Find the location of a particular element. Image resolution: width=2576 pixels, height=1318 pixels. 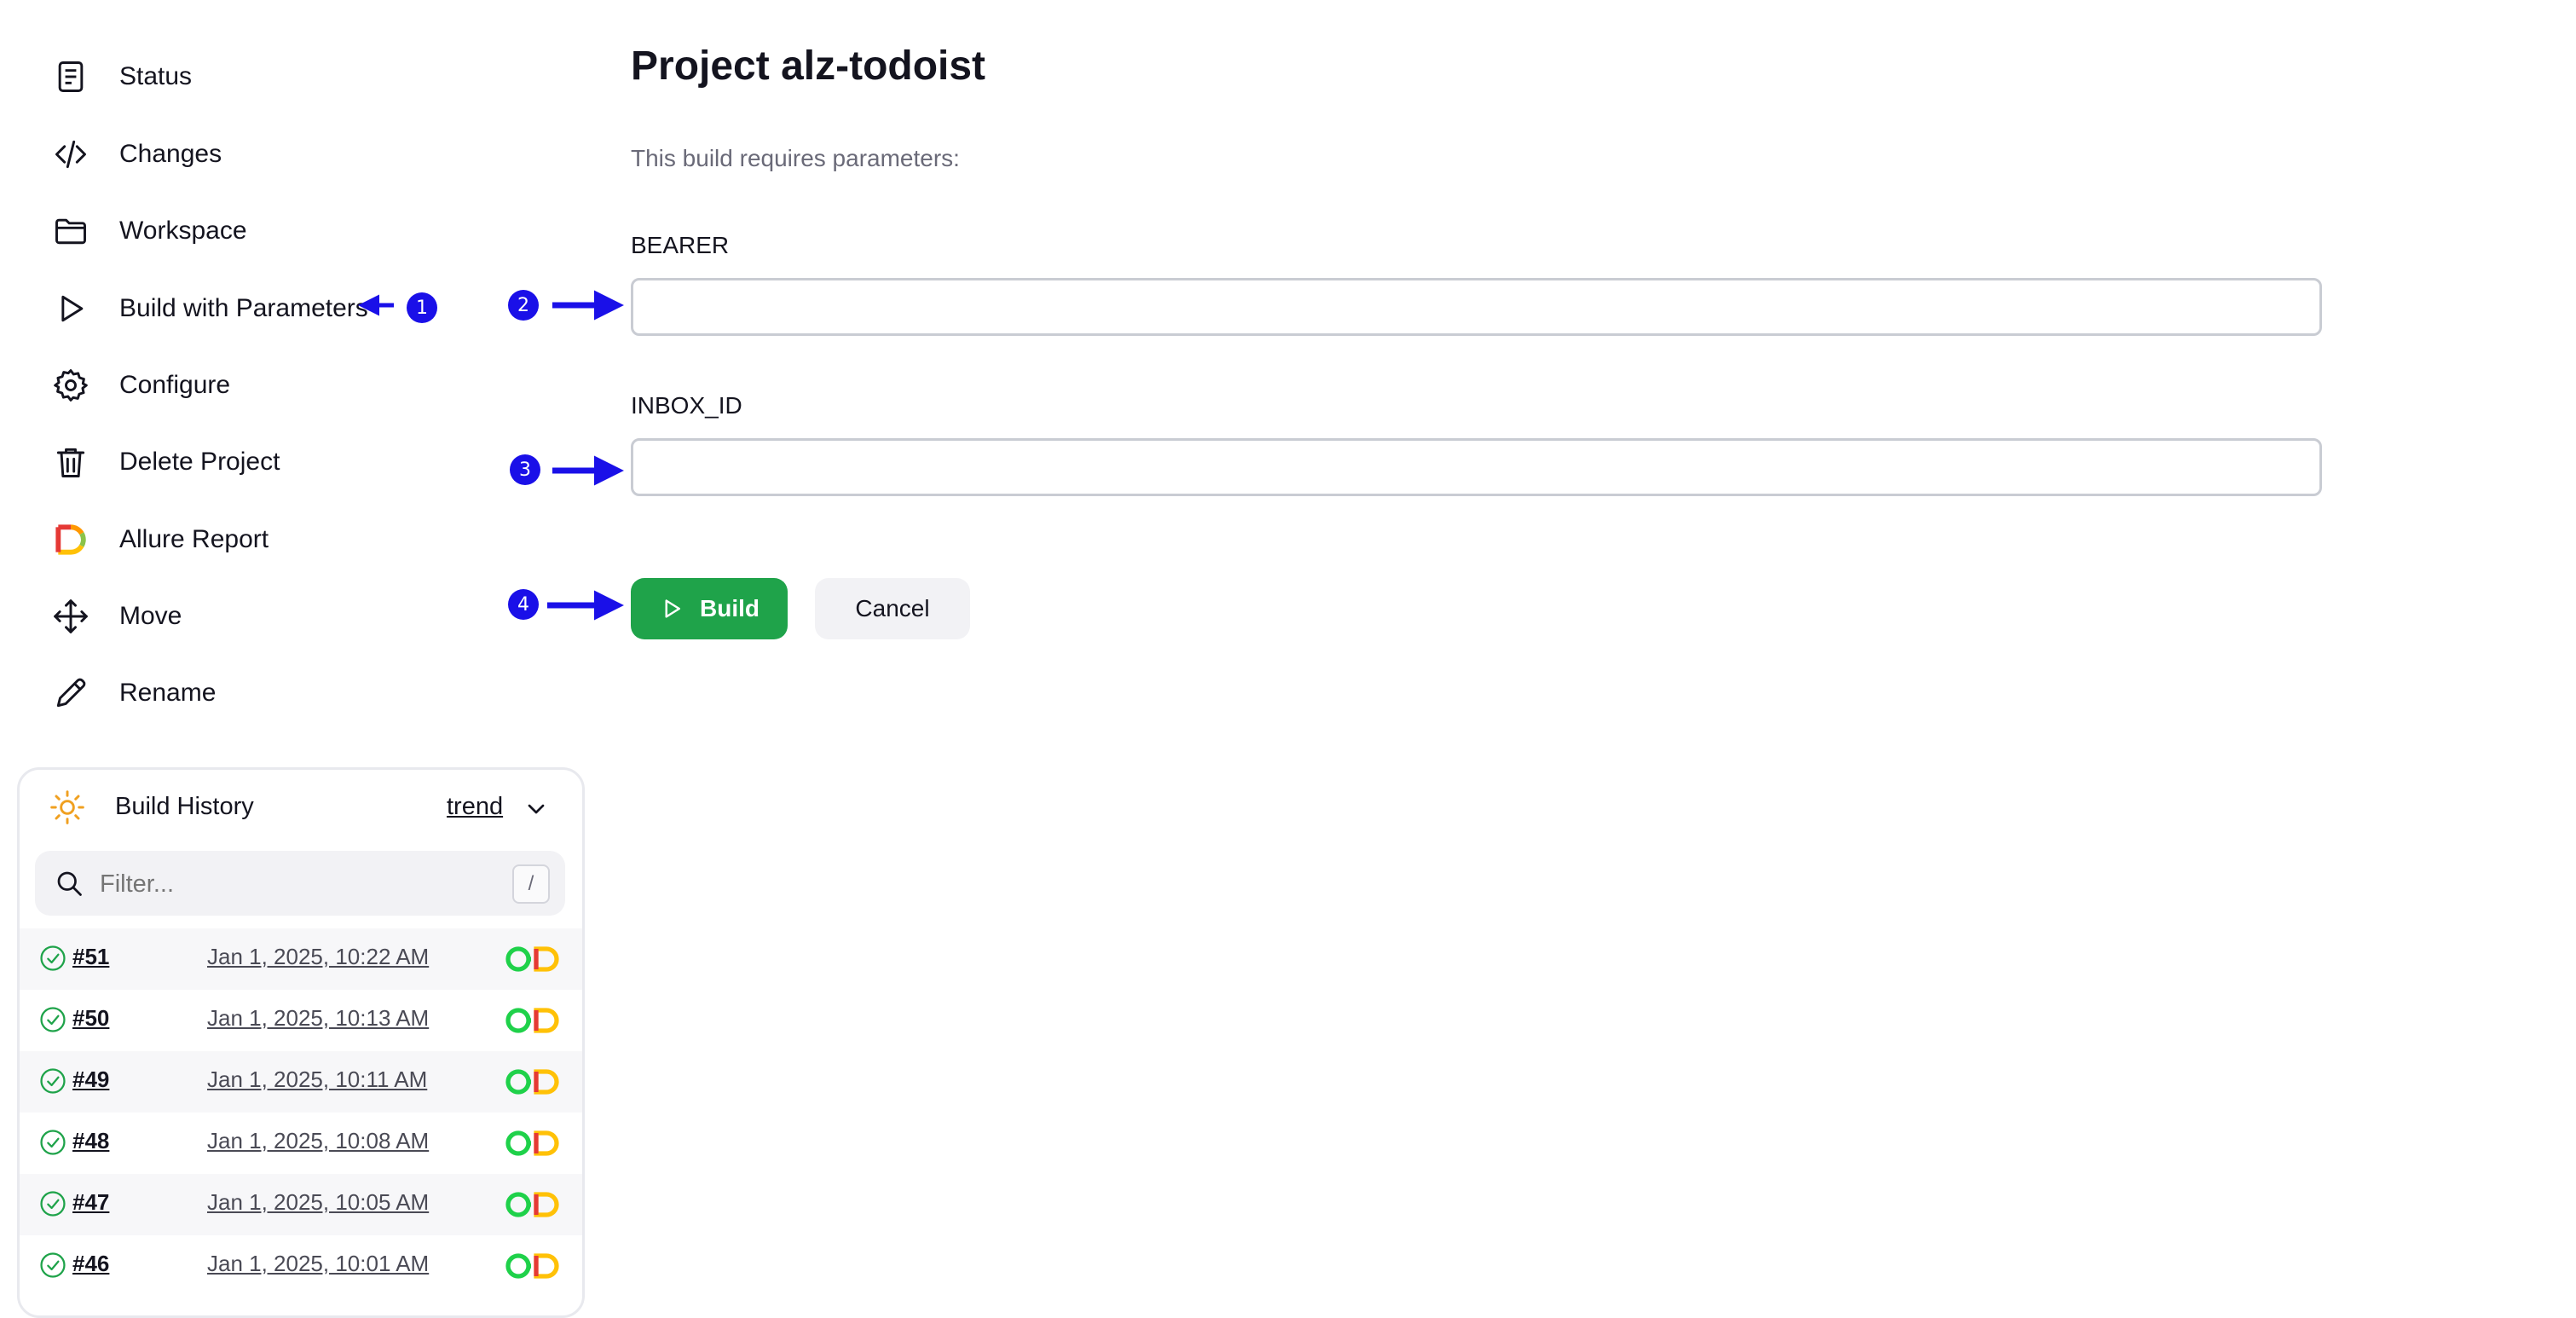

annotation-arrows is located at coordinates (491, 456).